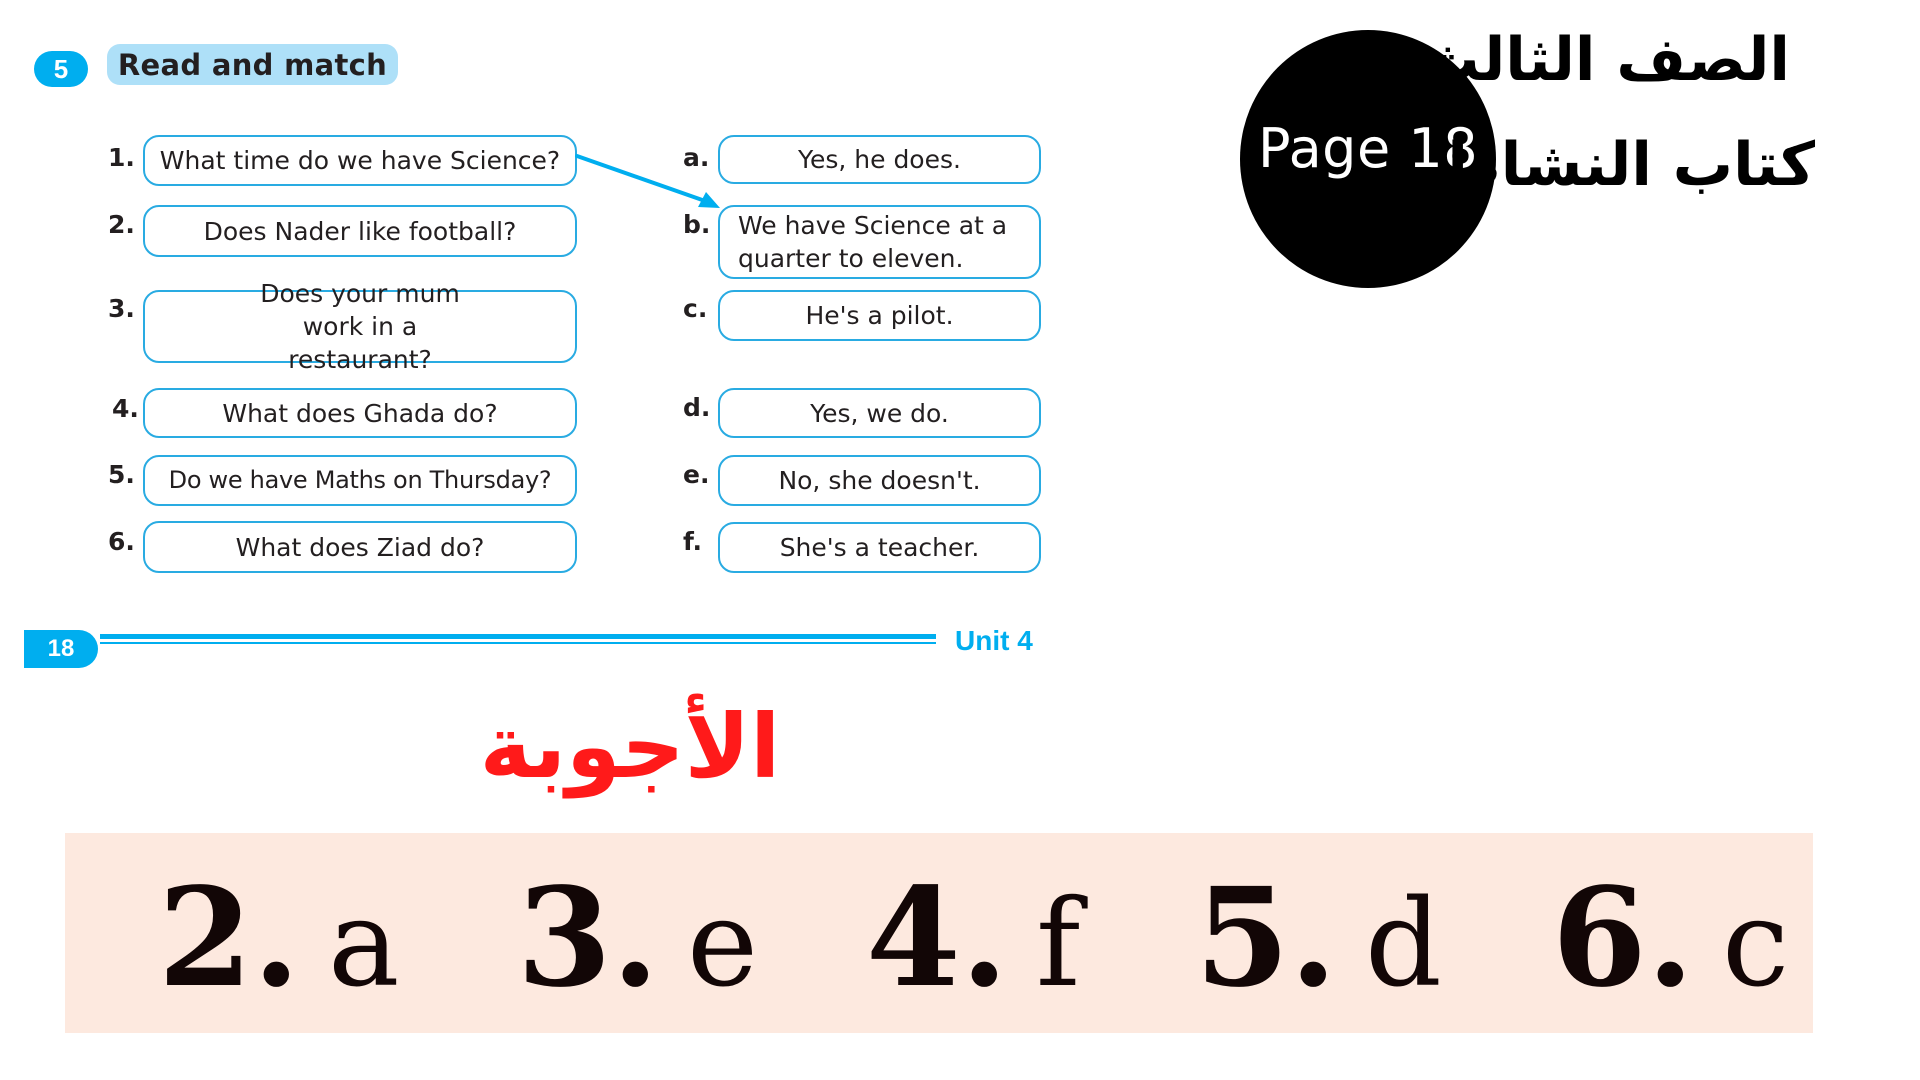 This screenshot has height=1080, width=1920. What do you see at coordinates (121, 308) in the screenshot?
I see `question-number: 3.` at bounding box center [121, 308].